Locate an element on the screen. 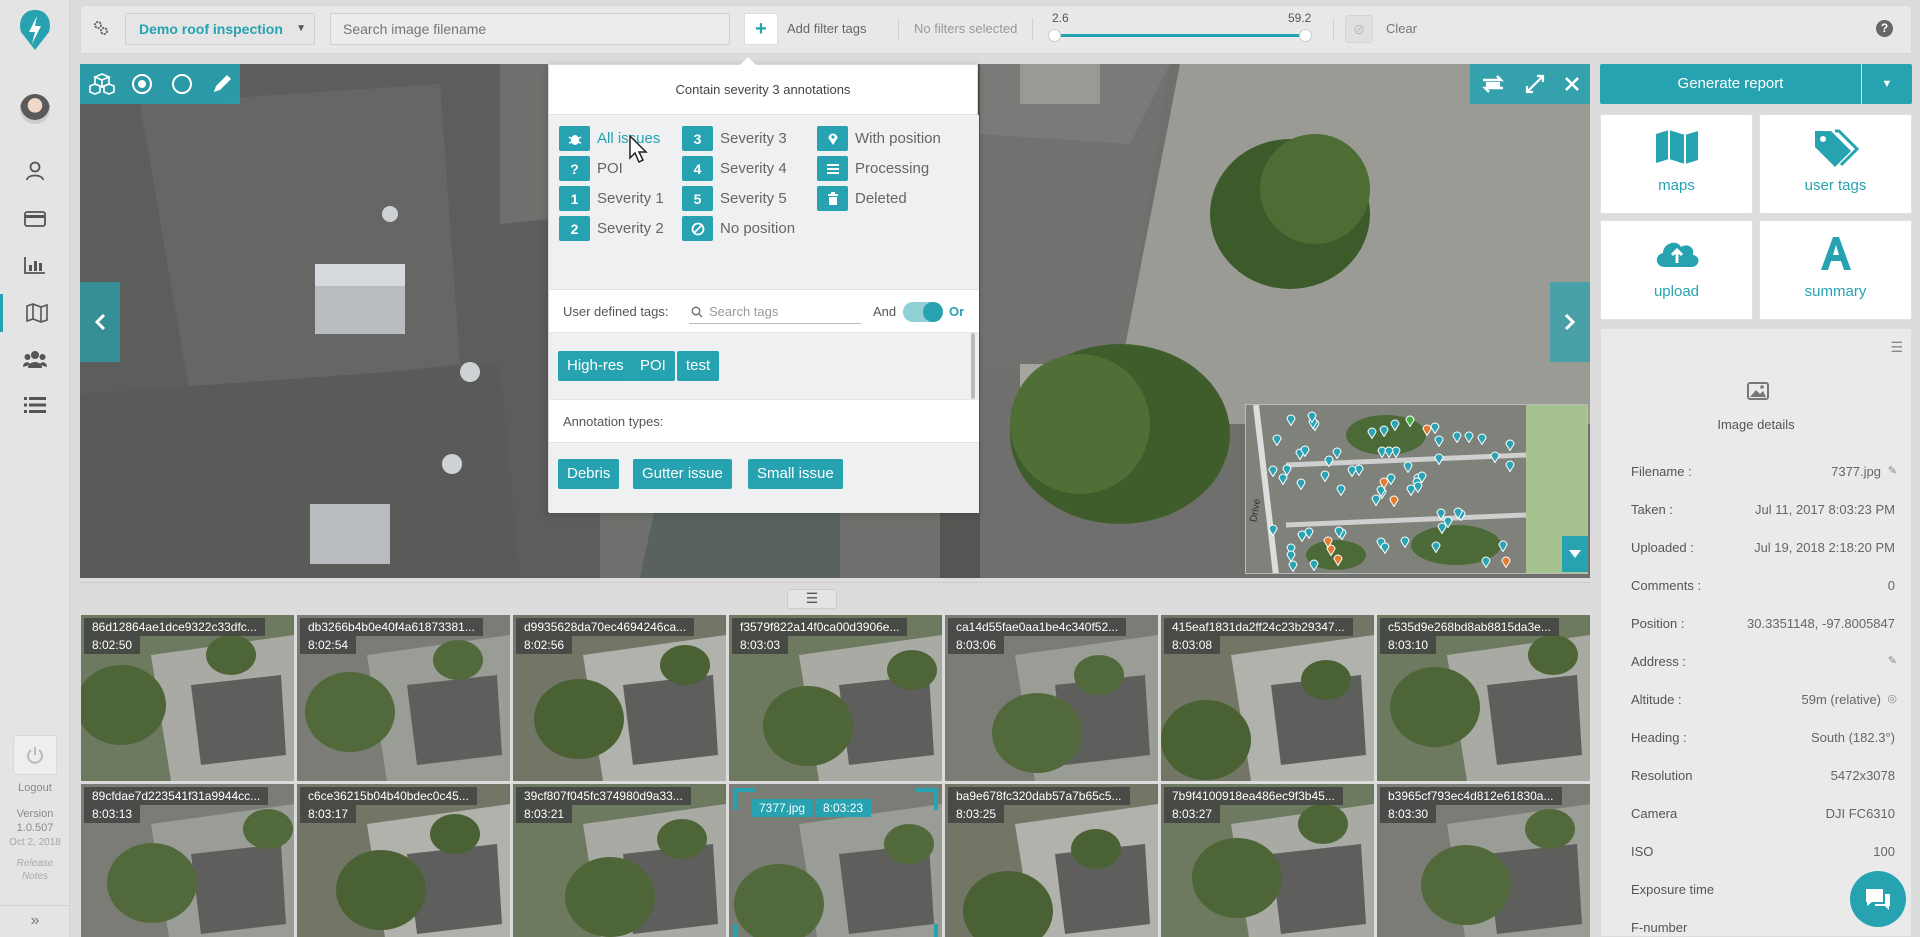 The width and height of the screenshot is (1920, 937). image-thumbnail: 7377.jpg 8:03:23 is located at coordinates (835, 860).